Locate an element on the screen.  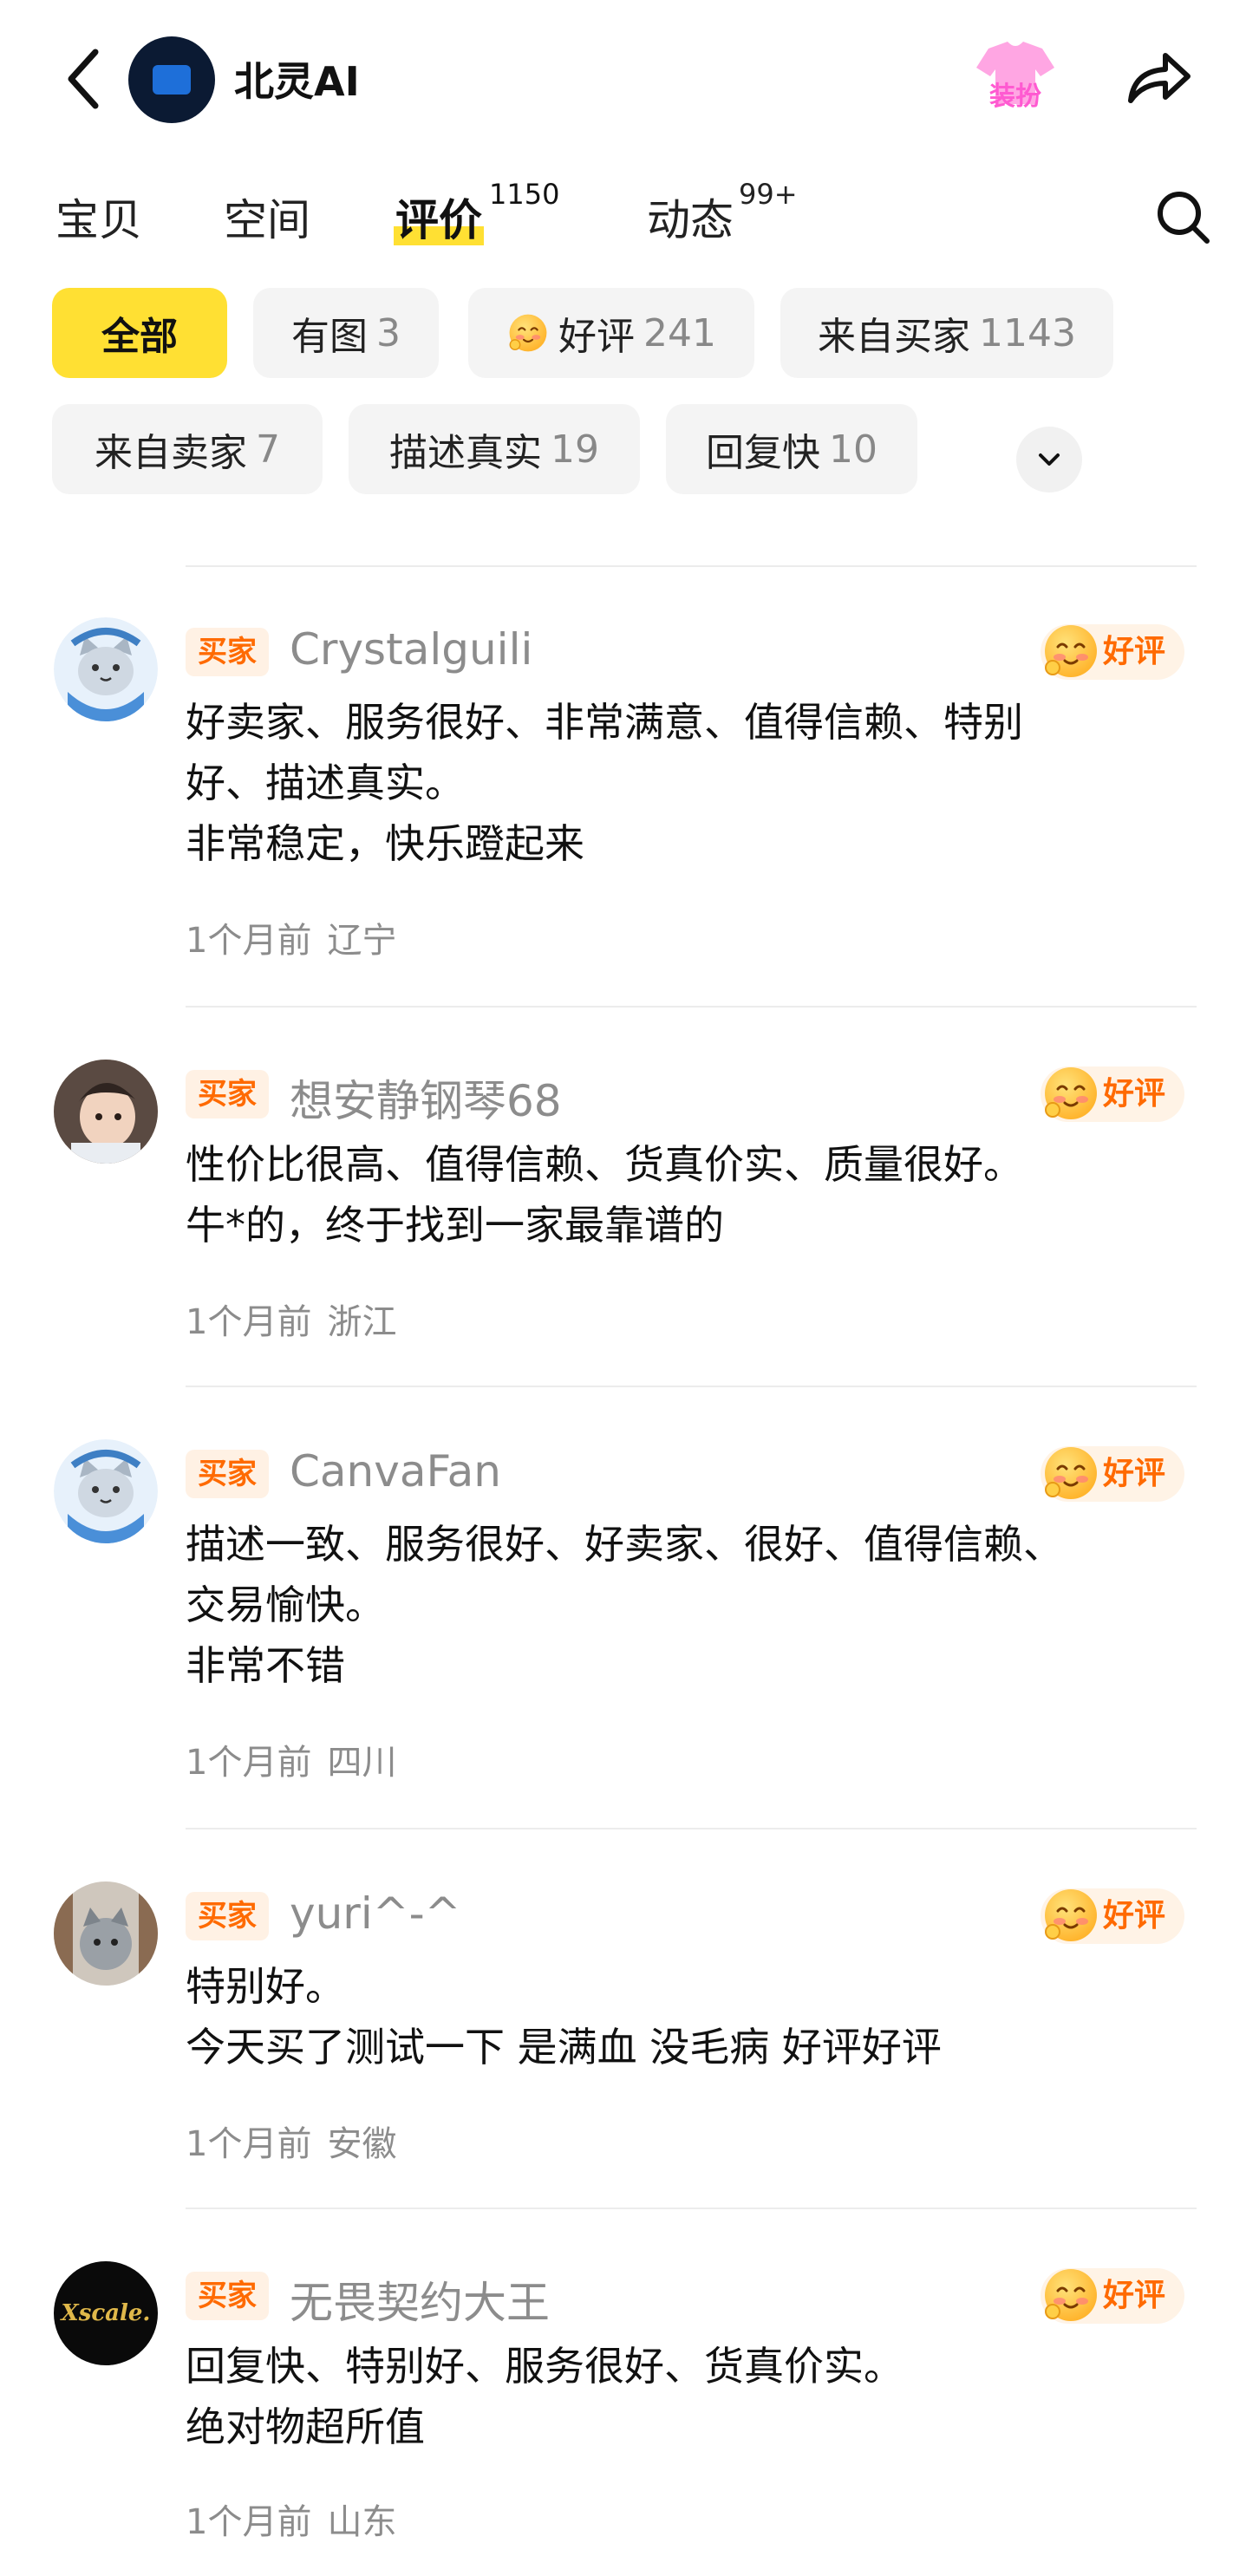
filter-from-seller: 来自卖家 7 is located at coordinates (187, 449).